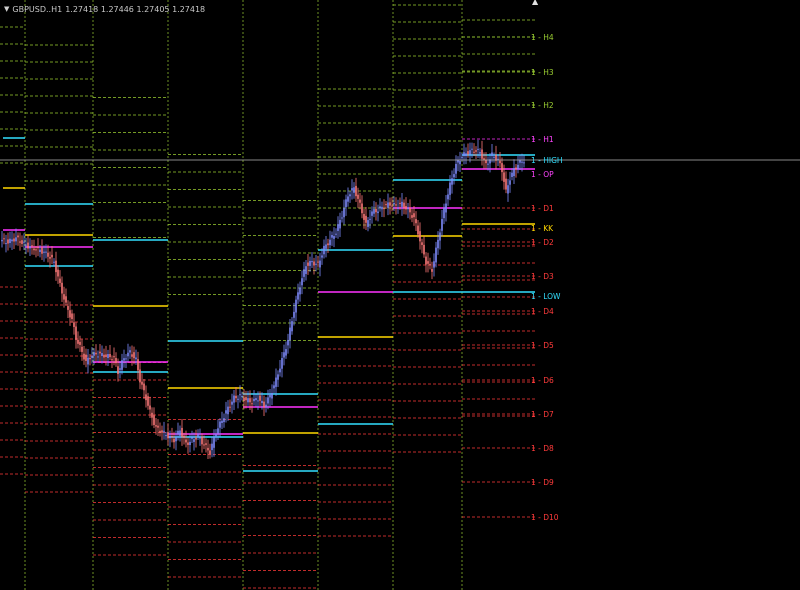  What do you see at coordinates (542, 139) in the screenshot?
I see `level-label: 1 - H1` at bounding box center [542, 139].